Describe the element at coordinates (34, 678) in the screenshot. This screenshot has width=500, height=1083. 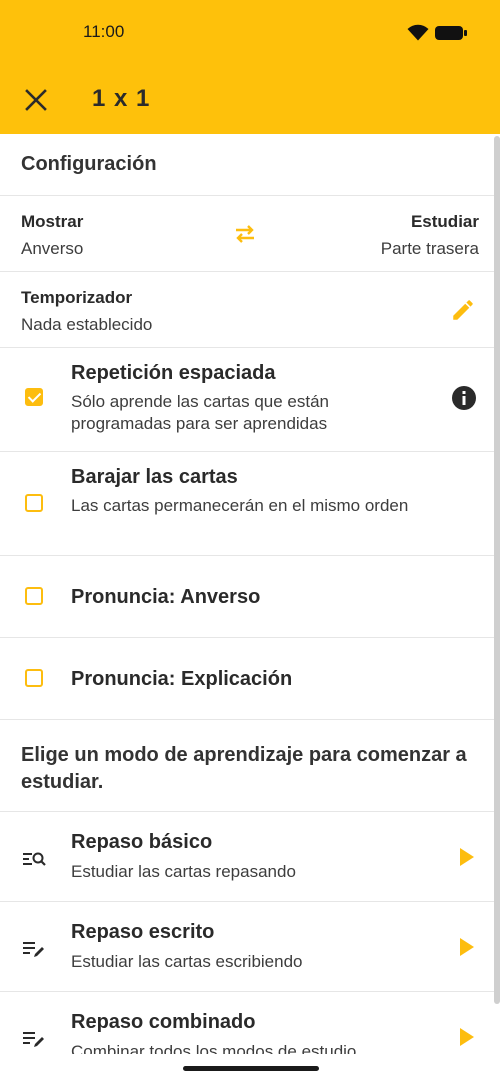
I see `pronounce-explanation-checkbox` at that location.